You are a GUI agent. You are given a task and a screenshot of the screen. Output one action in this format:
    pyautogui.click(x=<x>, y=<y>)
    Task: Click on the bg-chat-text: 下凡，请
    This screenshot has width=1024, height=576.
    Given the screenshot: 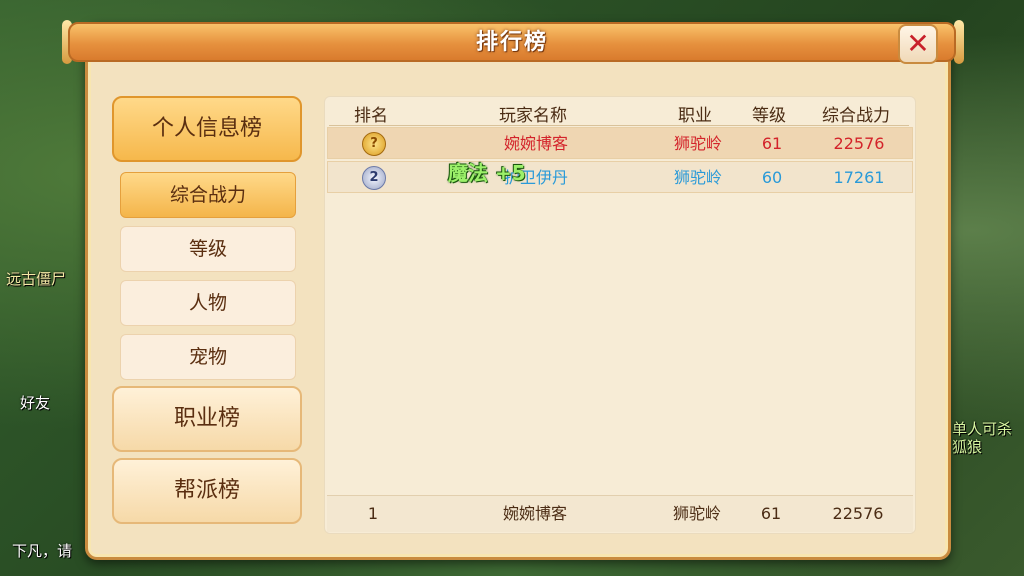 What is the action you would take?
    pyautogui.click(x=42, y=551)
    